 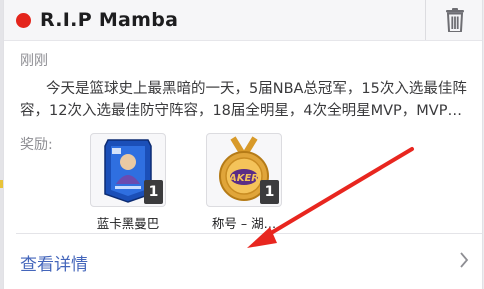 I want to click on timestamp: 刚刚, so click(x=34, y=61).